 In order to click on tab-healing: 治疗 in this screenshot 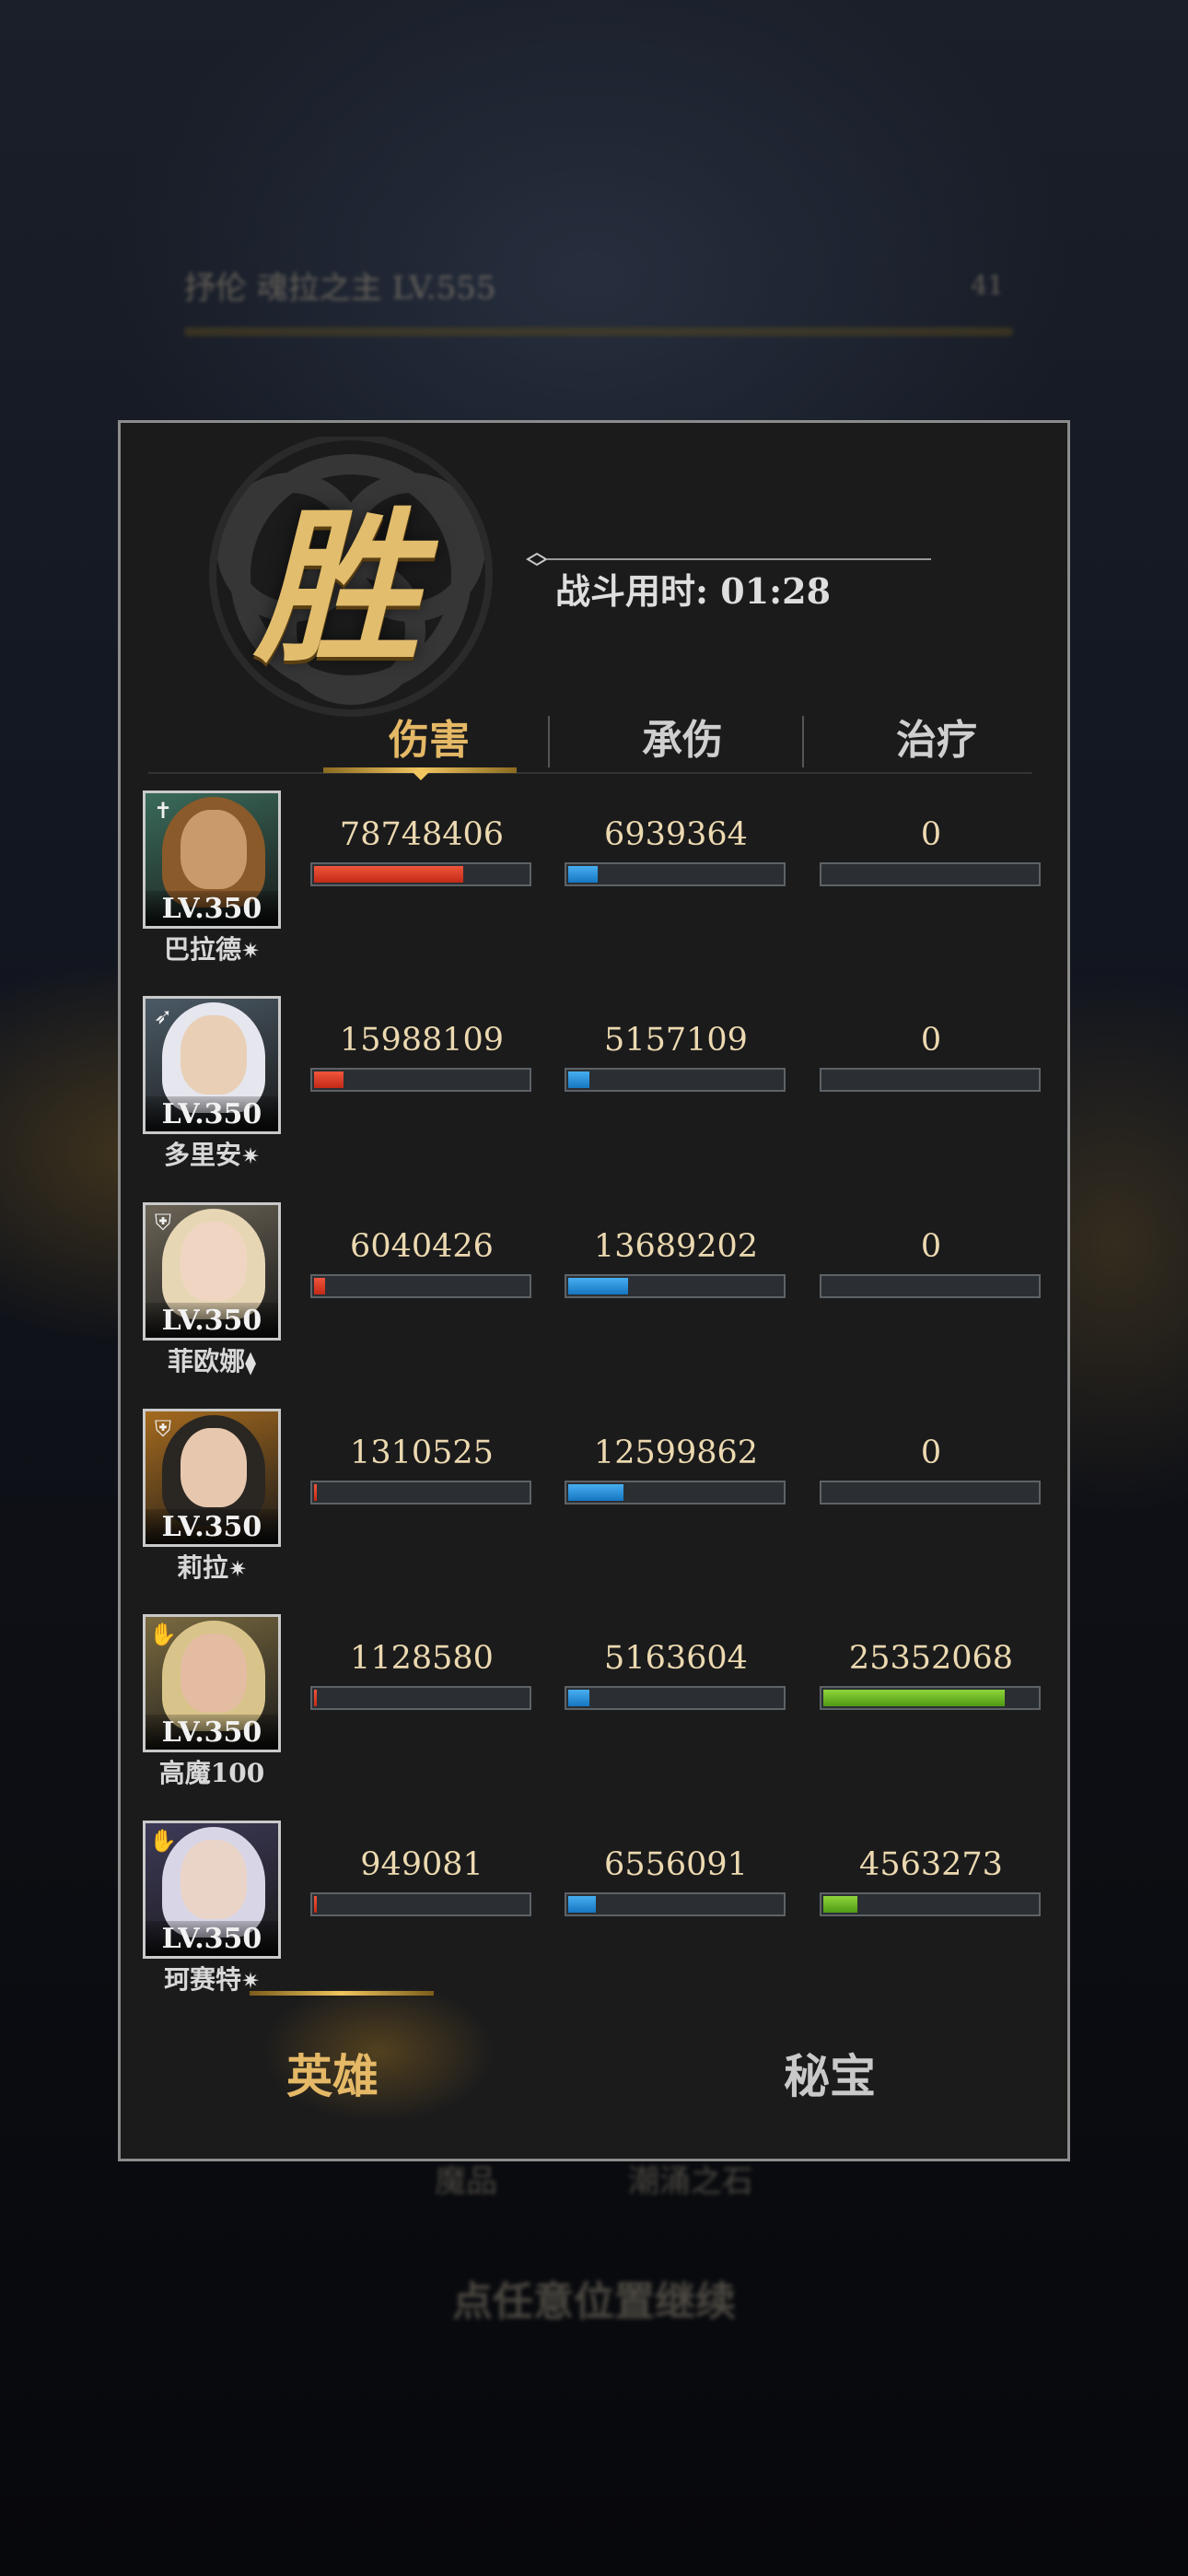, I will do `click(937, 740)`.